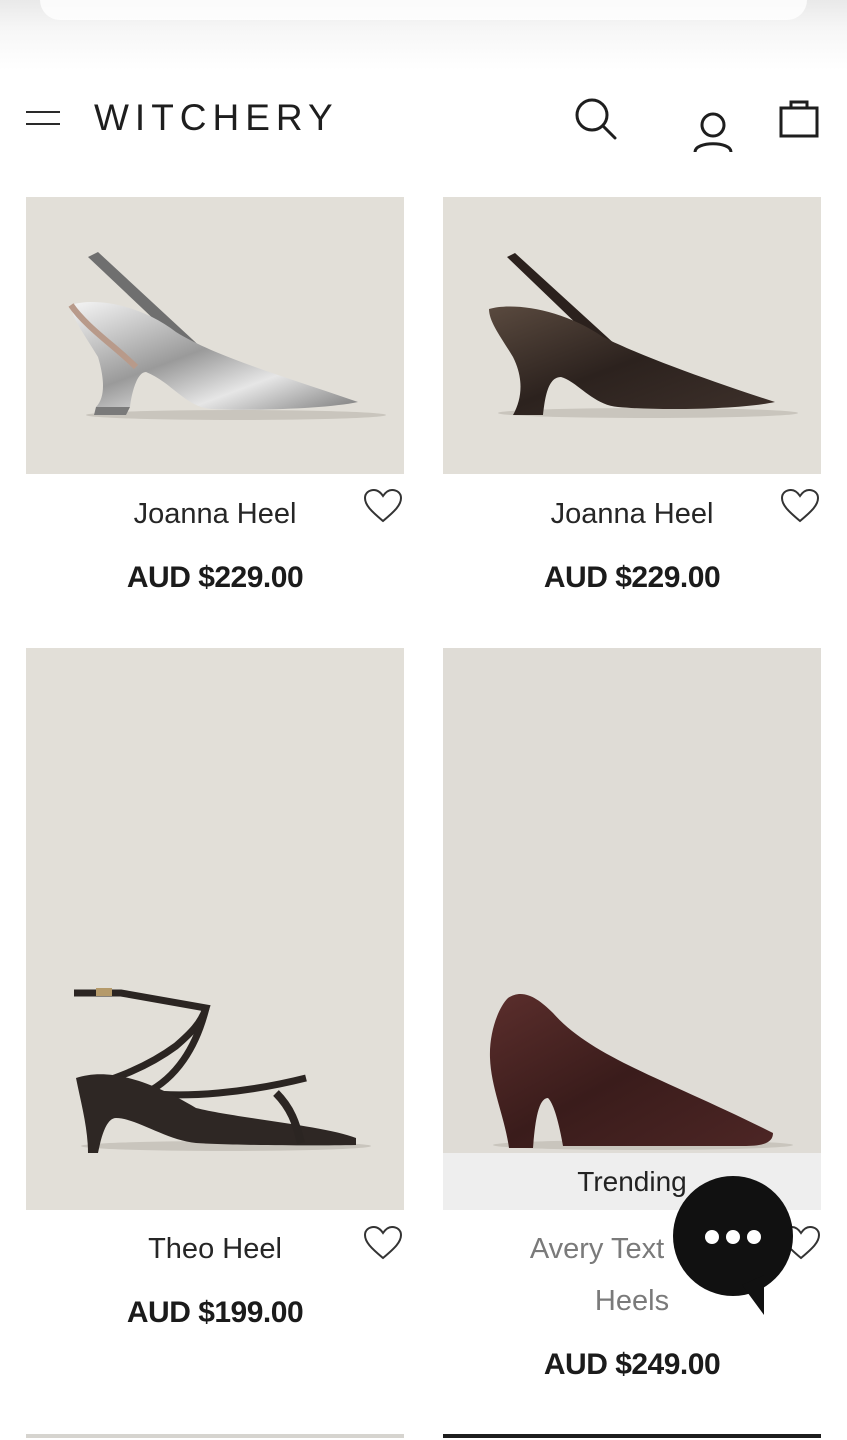  Describe the element at coordinates (216, 118) in the screenshot. I see `brand-logo: WITCHERY` at that location.